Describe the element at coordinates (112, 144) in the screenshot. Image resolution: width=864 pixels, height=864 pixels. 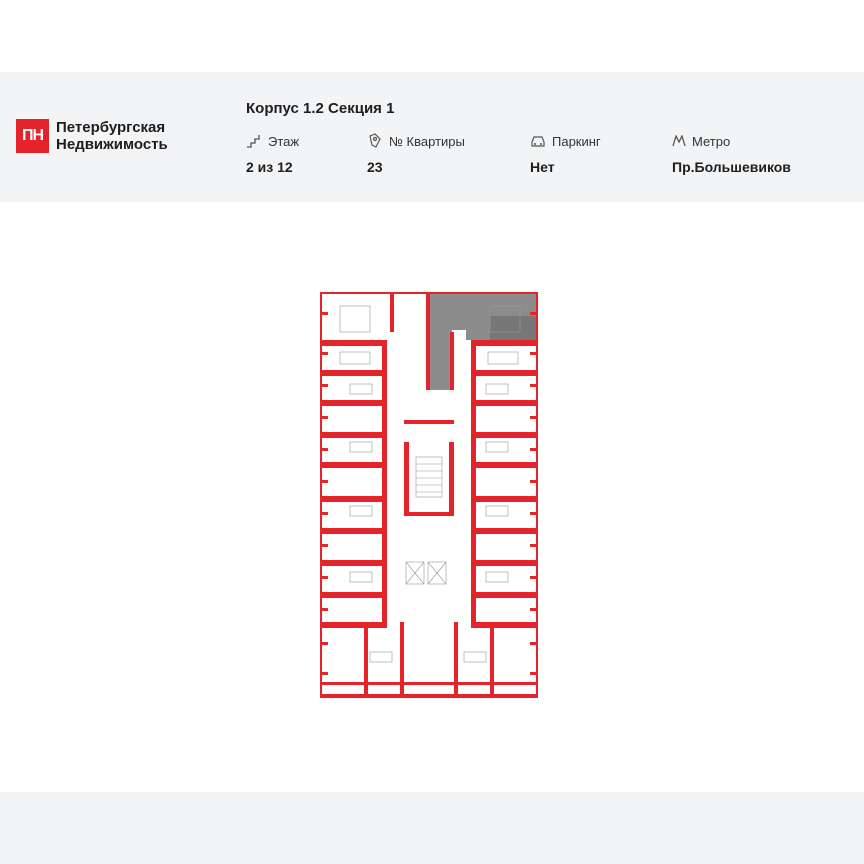
I see `logo-line-2: Недвижимость` at that location.